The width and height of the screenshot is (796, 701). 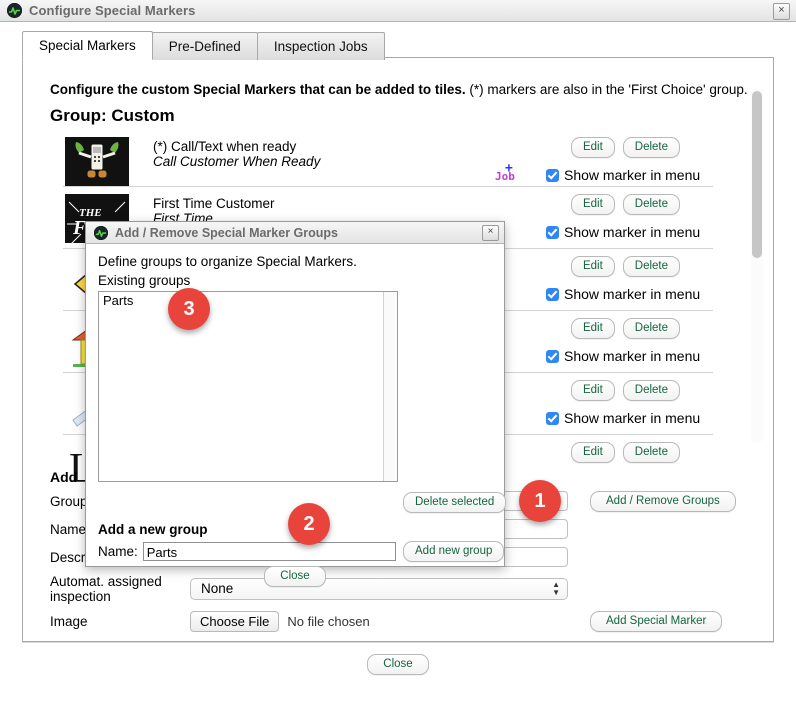 I want to click on chevron-updown-icon: ▲ ▼, so click(x=556, y=588).